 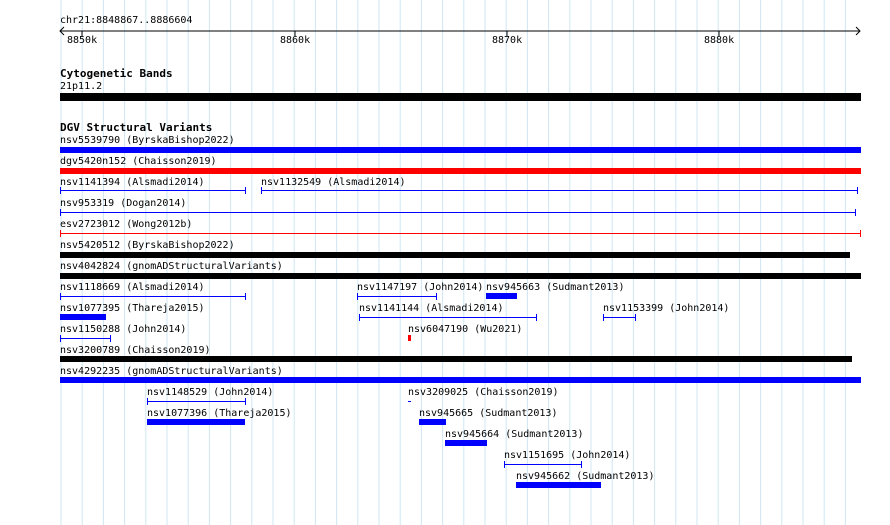 What do you see at coordinates (123, 203) in the screenshot?
I see `feature-label: nsv953319 (Dogan2014)` at bounding box center [123, 203].